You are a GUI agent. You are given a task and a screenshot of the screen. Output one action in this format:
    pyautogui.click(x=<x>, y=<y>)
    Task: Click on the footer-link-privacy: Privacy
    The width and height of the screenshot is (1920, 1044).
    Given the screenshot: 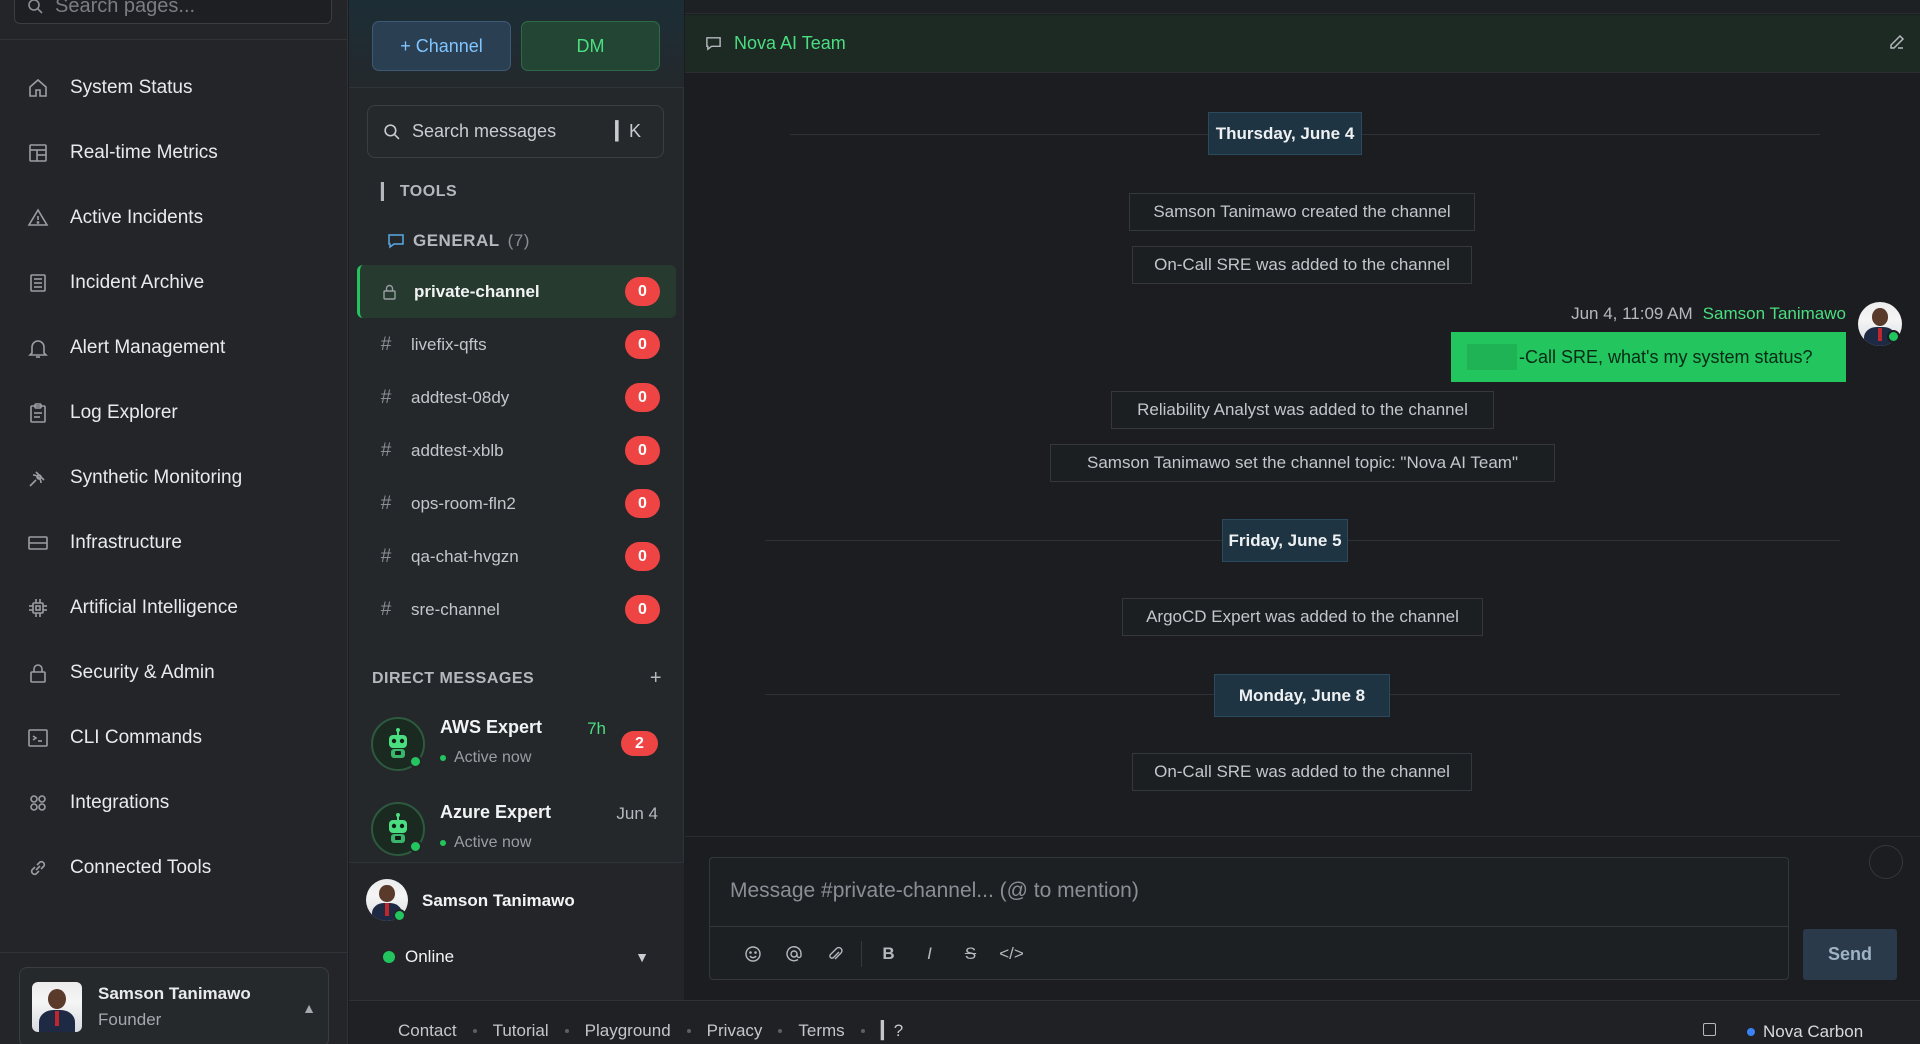 What is the action you would take?
    pyautogui.click(x=735, y=1031)
    